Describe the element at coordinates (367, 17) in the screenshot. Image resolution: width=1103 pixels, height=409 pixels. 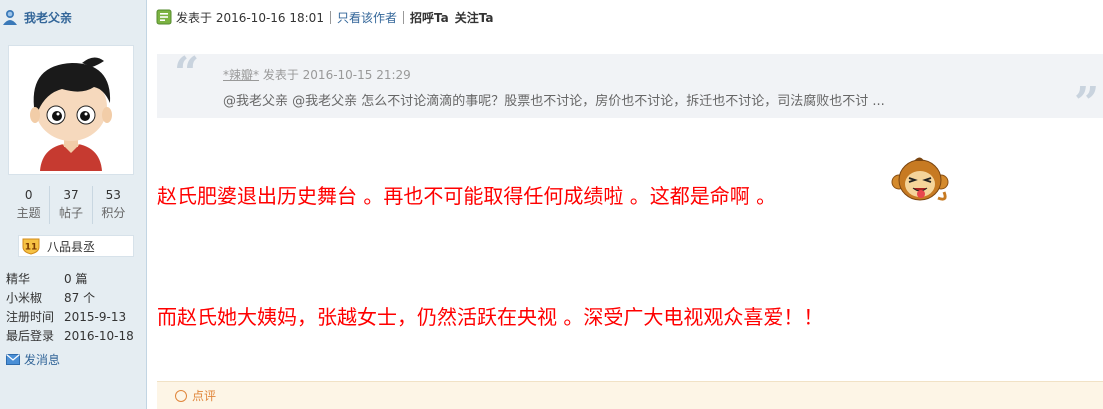
I see `only-author-link: 只看该作者` at that location.